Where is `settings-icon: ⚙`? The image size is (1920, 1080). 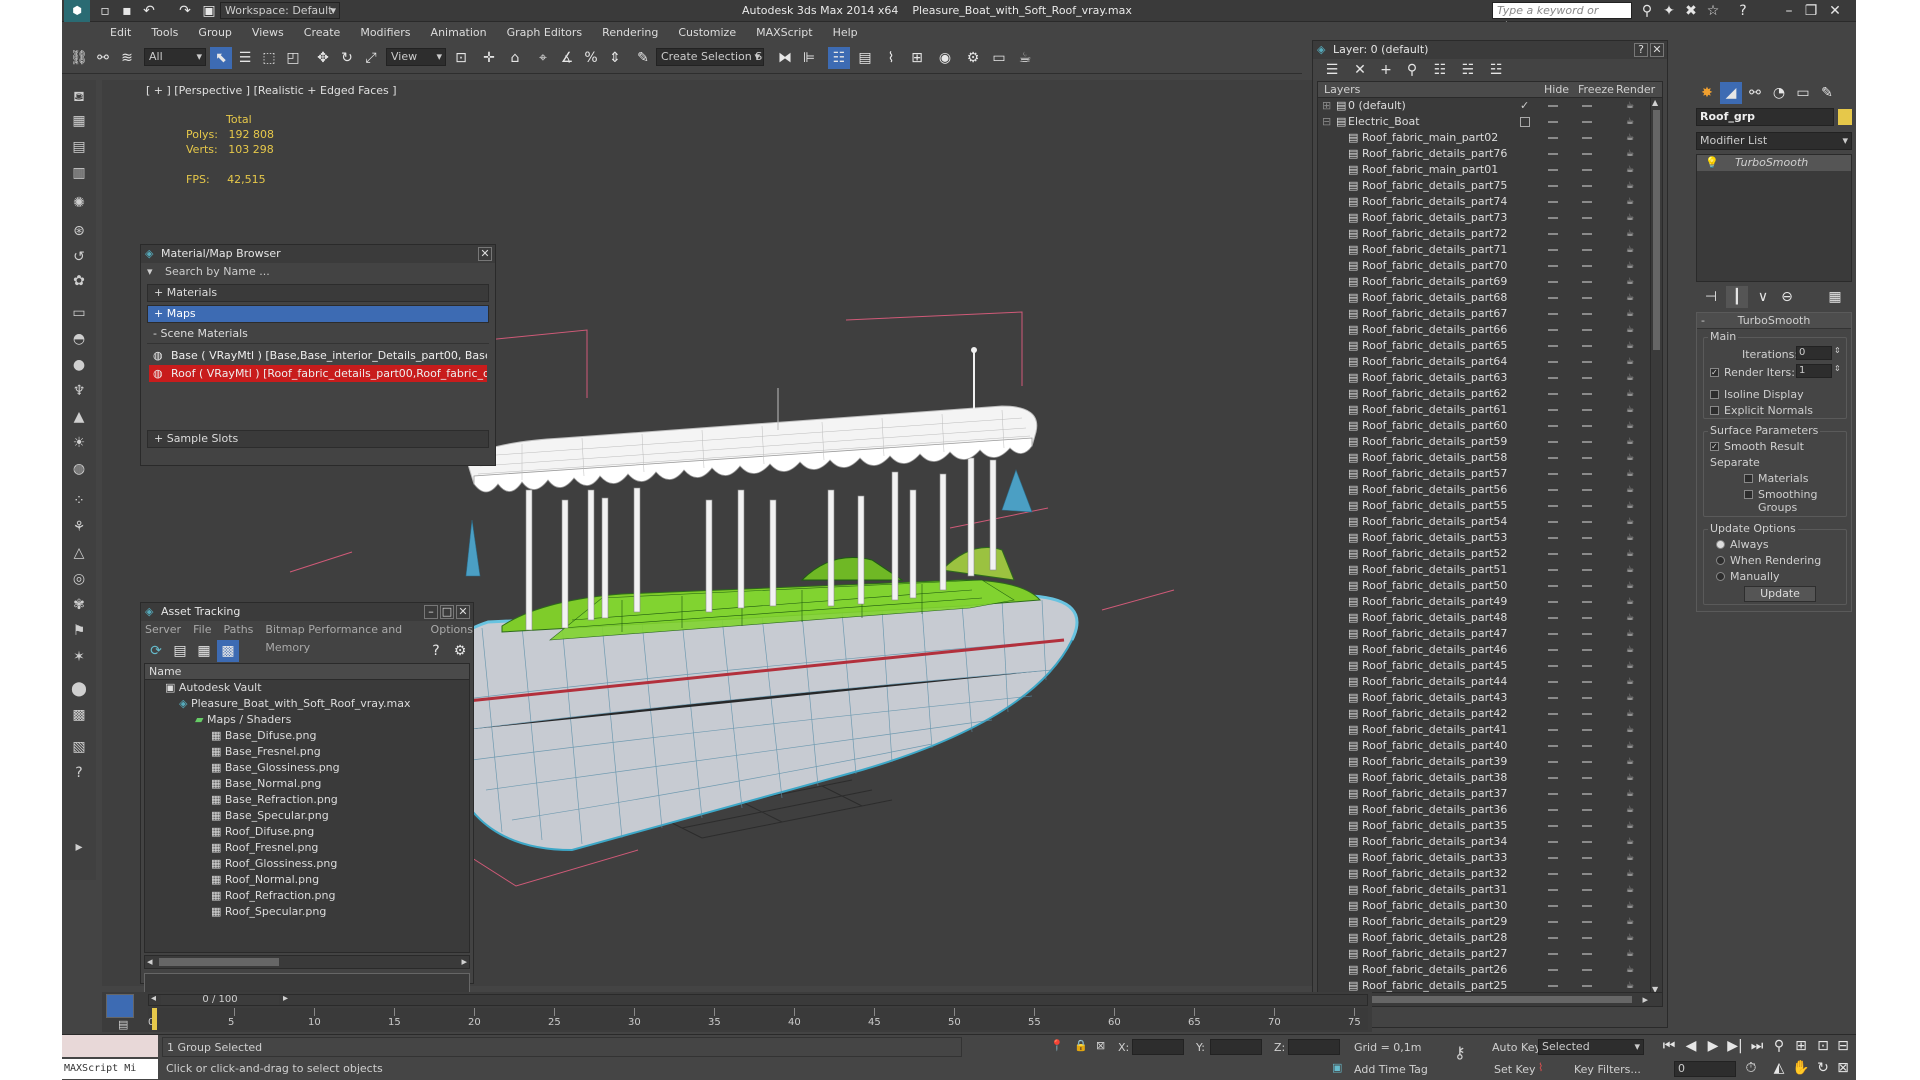 settings-icon: ⚙ is located at coordinates (460, 651).